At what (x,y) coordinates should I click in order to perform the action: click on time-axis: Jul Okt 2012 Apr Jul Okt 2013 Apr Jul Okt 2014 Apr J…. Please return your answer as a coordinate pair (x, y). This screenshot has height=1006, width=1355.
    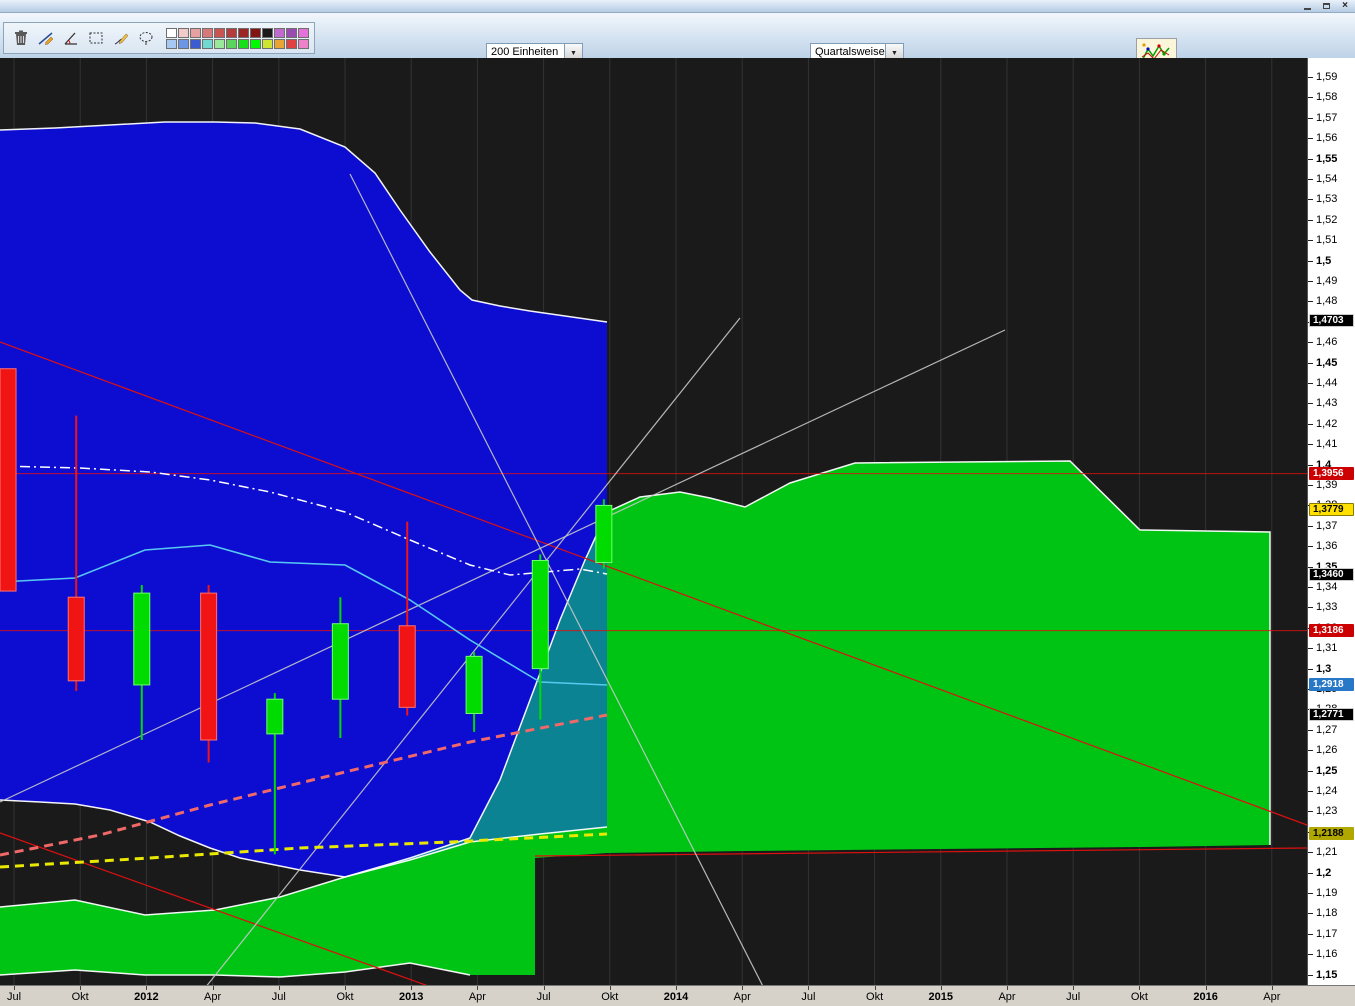
    Looking at the image, I should click on (677, 995).